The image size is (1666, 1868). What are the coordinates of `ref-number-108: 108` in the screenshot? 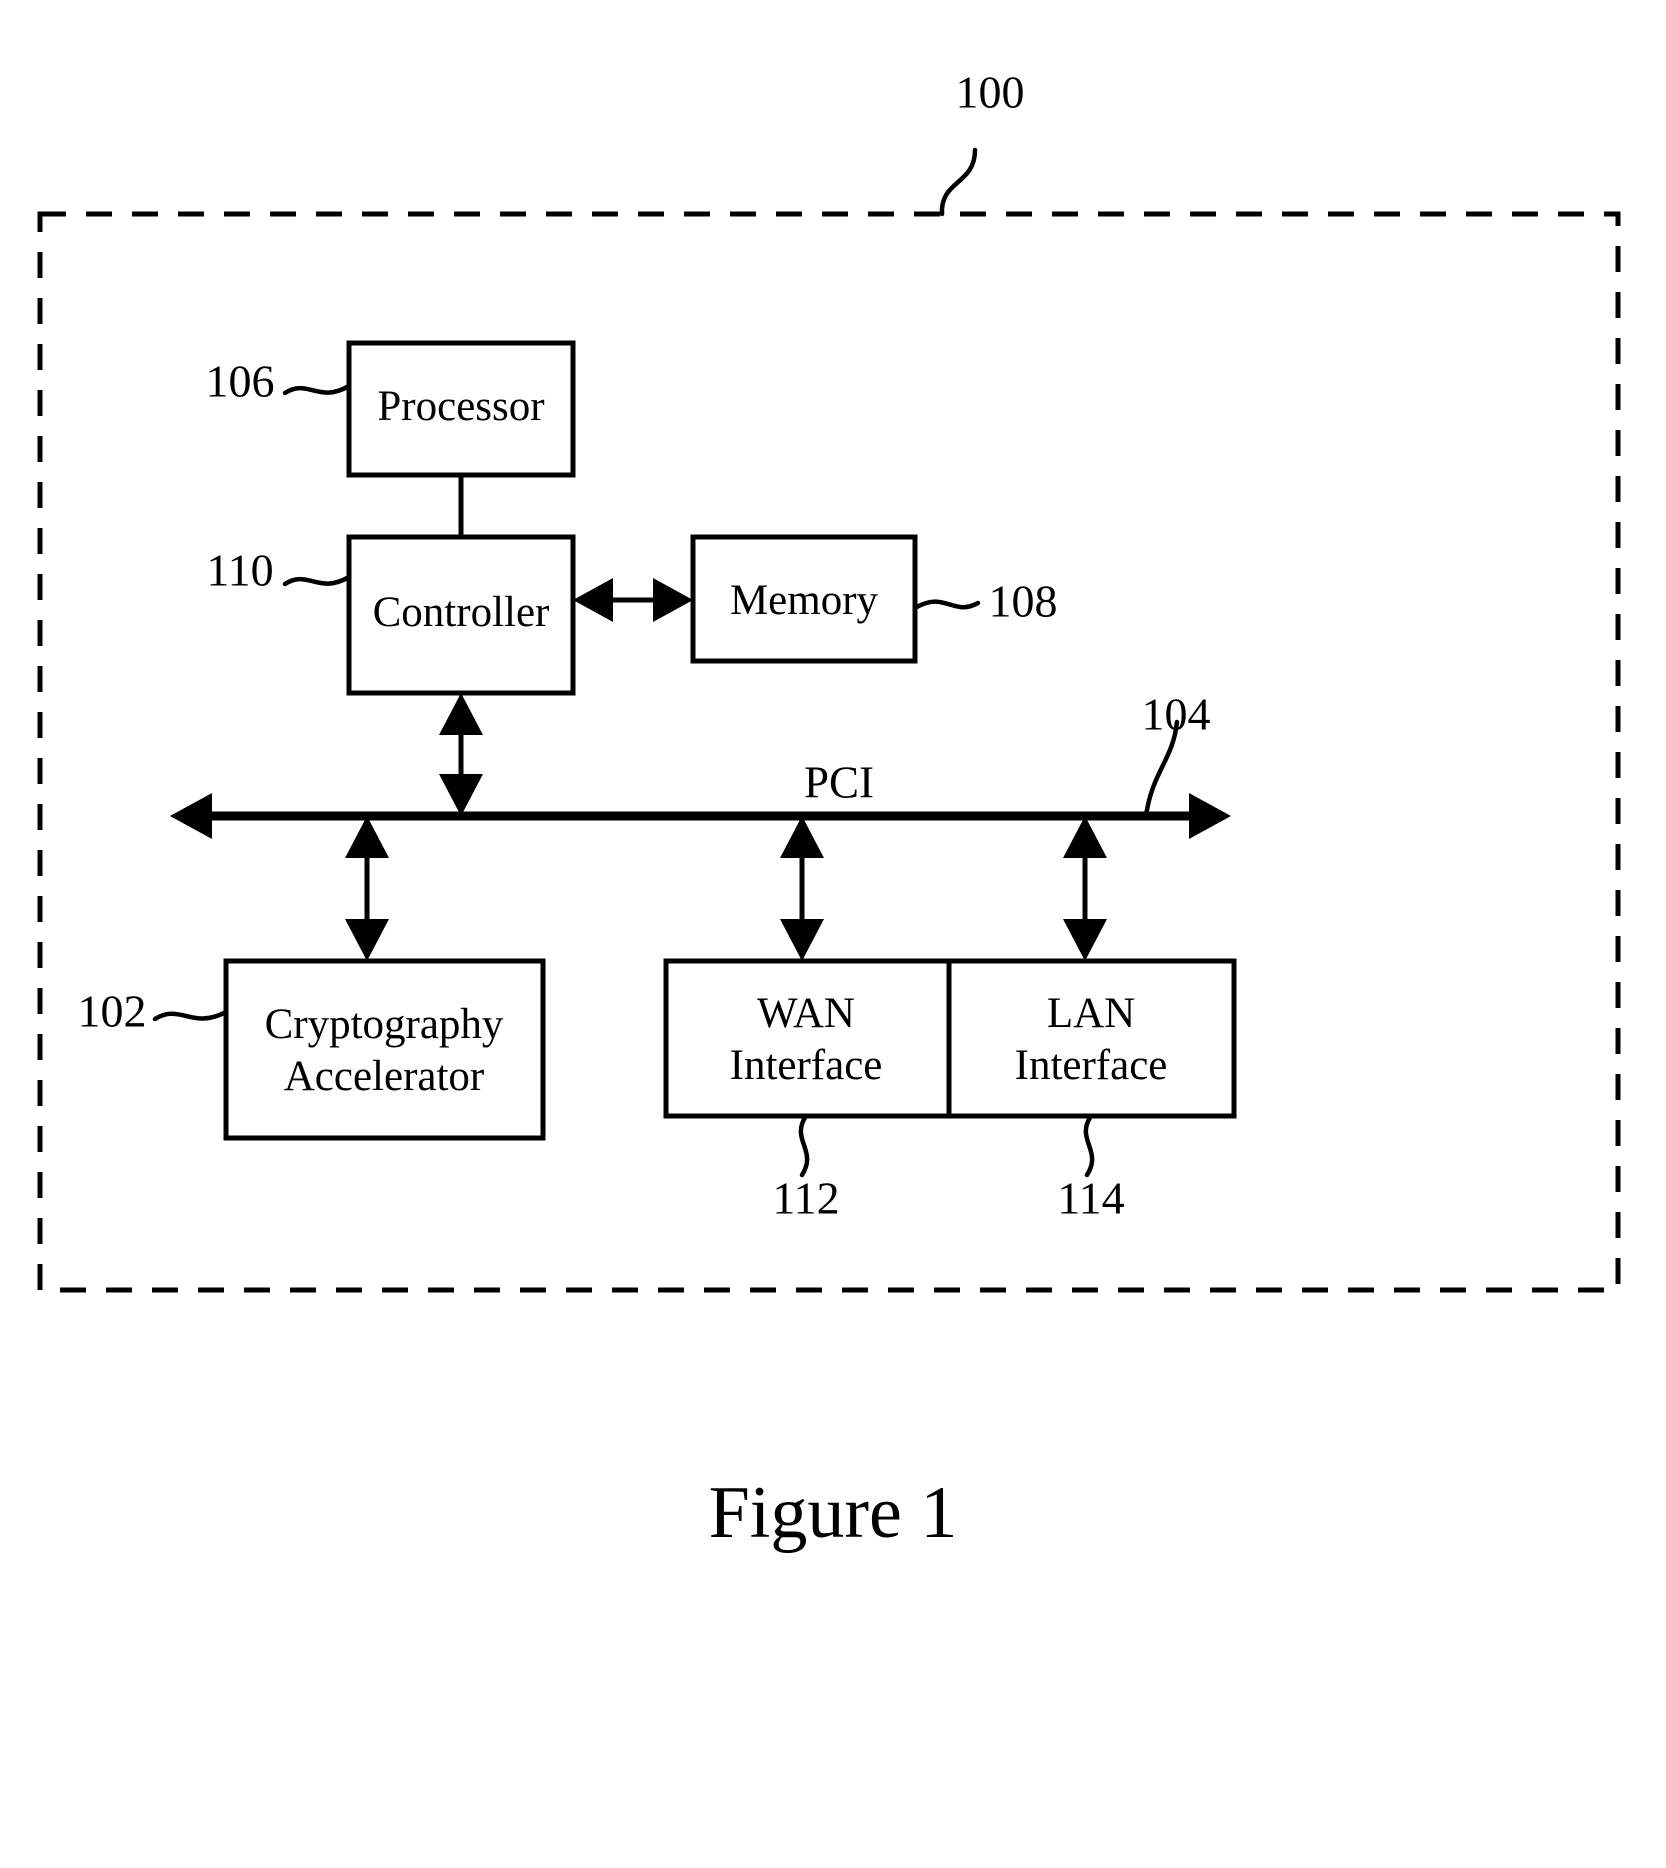 It's located at (1023, 601).